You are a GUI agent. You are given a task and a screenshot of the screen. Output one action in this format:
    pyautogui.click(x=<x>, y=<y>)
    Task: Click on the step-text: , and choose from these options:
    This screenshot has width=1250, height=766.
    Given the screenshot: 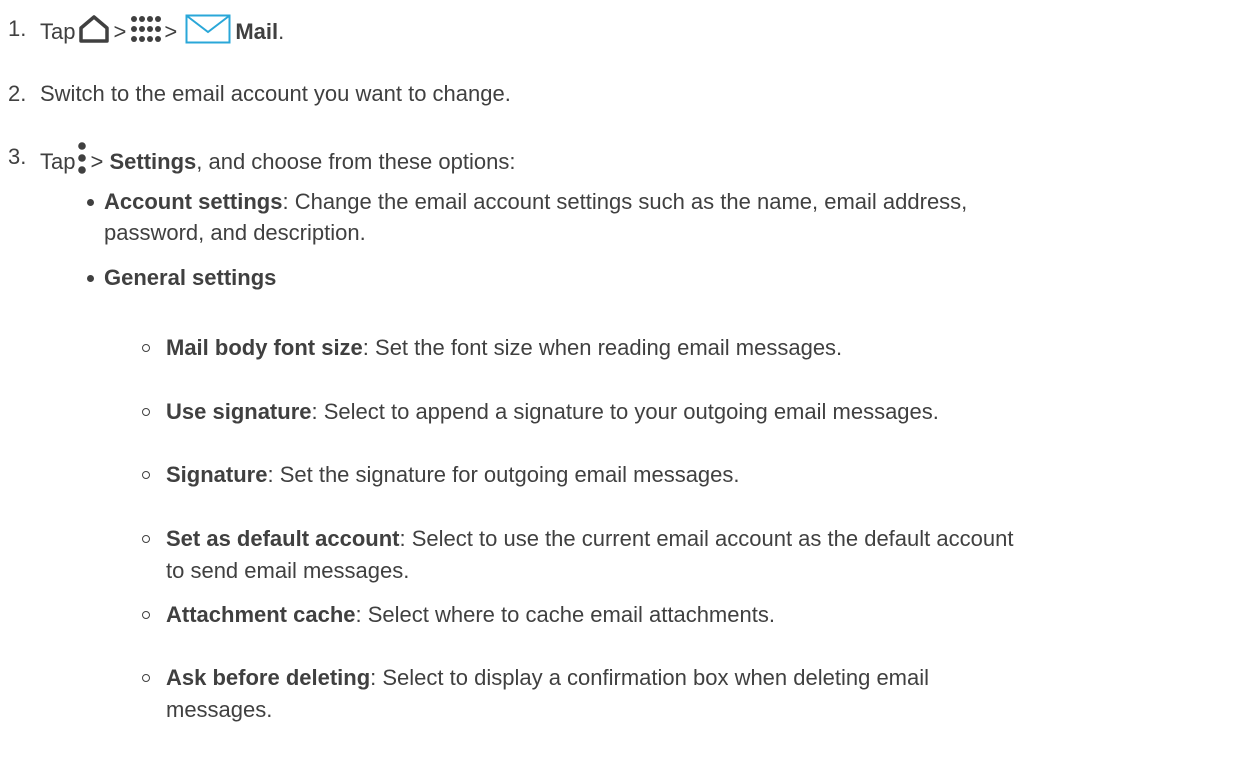 What is the action you would take?
    pyautogui.click(x=356, y=161)
    